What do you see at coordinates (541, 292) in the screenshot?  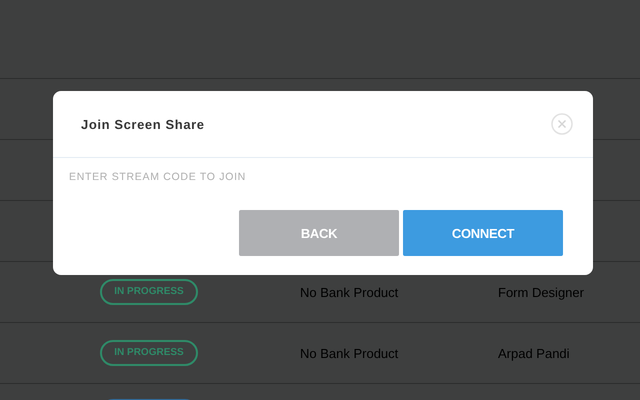 I see `table-cell: Form Designer` at bounding box center [541, 292].